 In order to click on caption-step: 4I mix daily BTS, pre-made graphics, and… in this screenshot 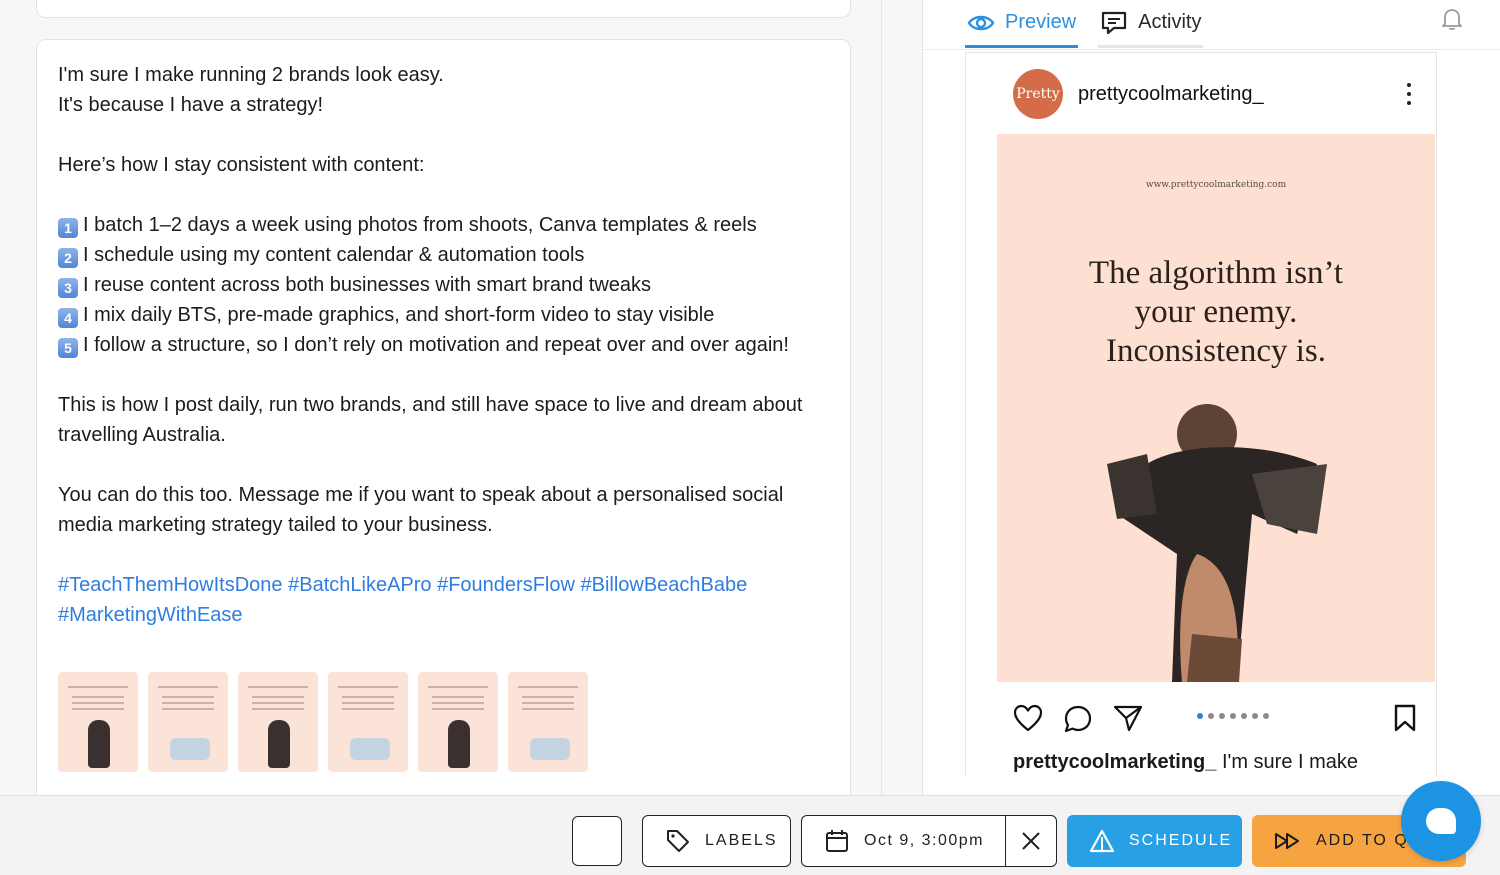, I will do `click(438, 315)`.